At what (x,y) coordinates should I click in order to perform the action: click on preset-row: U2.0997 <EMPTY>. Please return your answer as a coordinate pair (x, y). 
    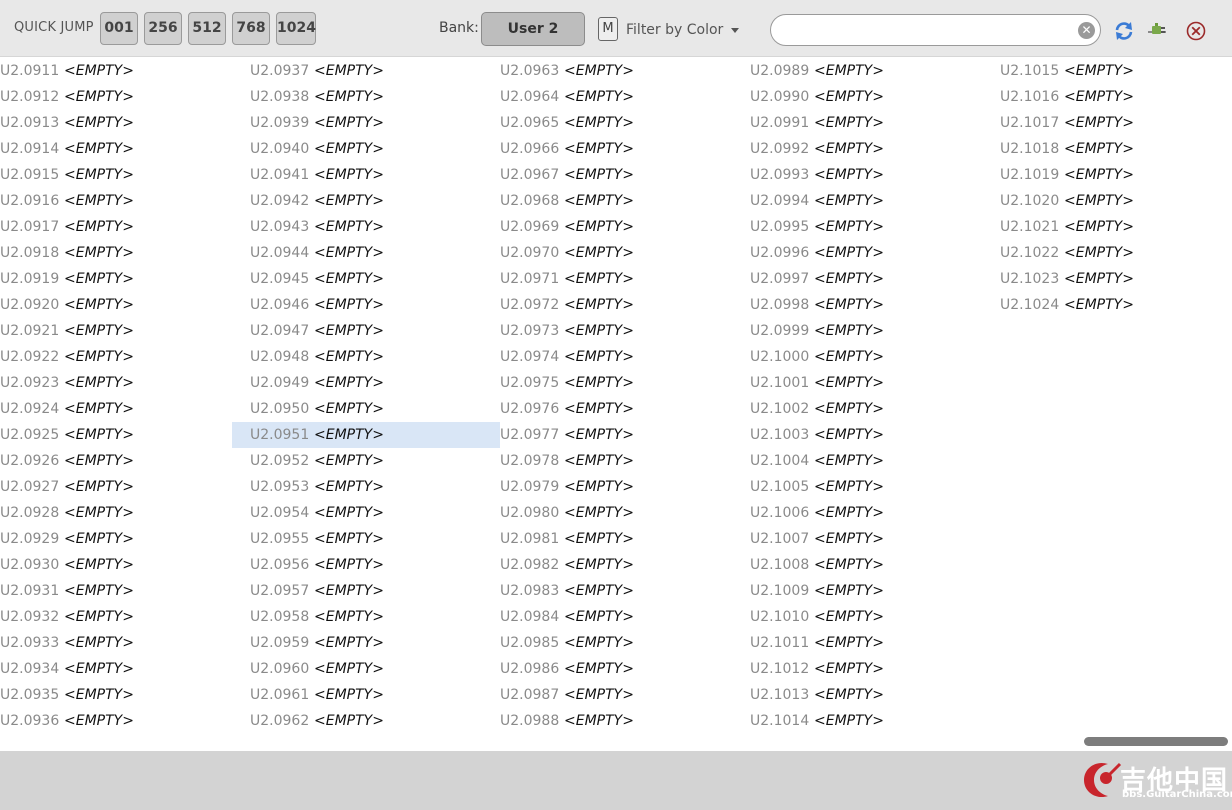
    Looking at the image, I should click on (875, 279).